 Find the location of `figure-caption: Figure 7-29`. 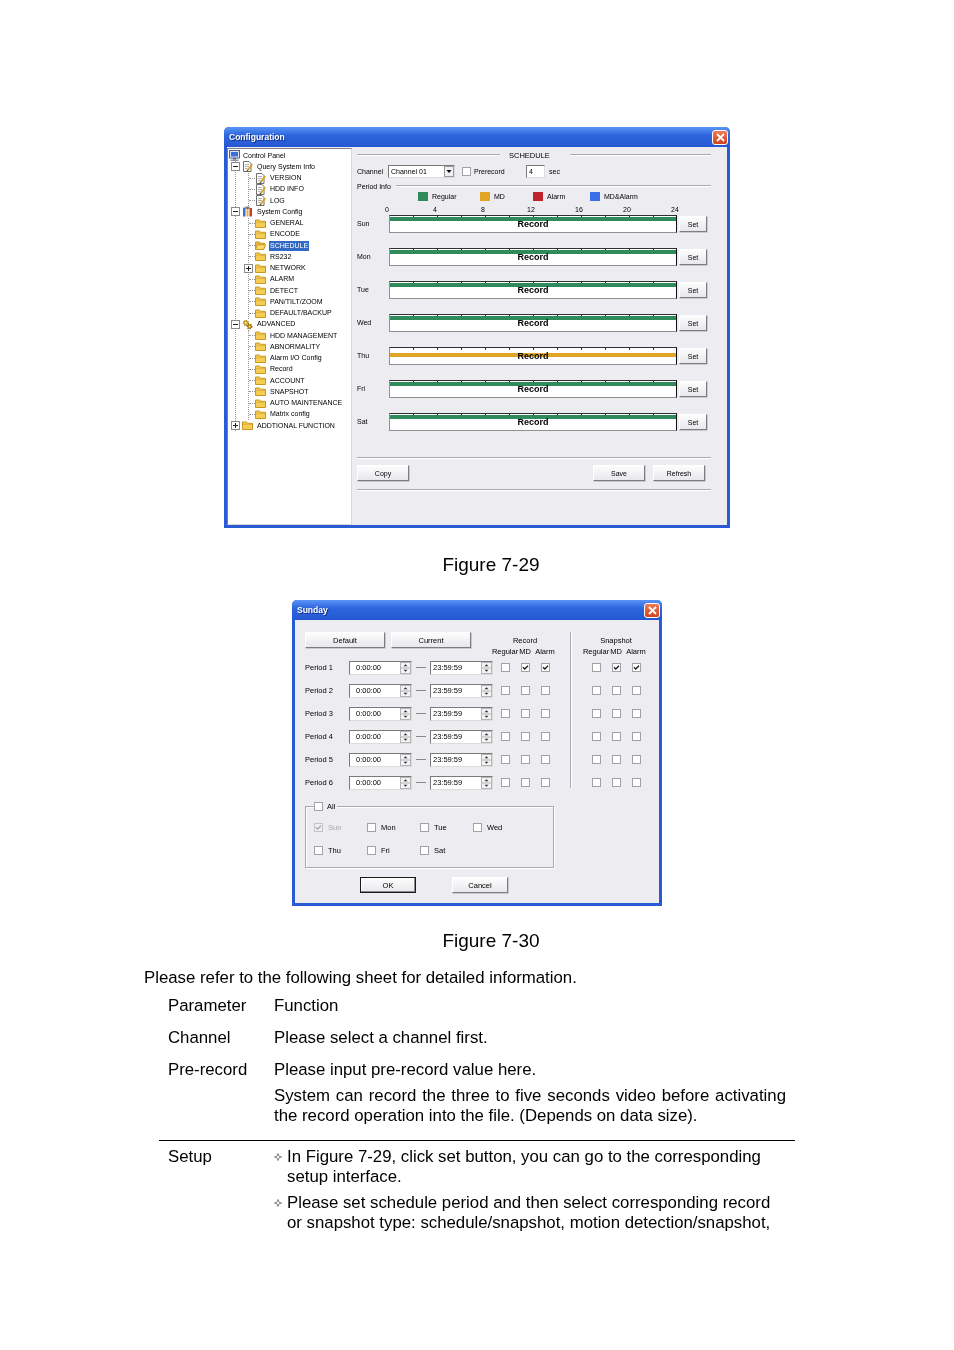

figure-caption: Figure 7-29 is located at coordinates (491, 565).